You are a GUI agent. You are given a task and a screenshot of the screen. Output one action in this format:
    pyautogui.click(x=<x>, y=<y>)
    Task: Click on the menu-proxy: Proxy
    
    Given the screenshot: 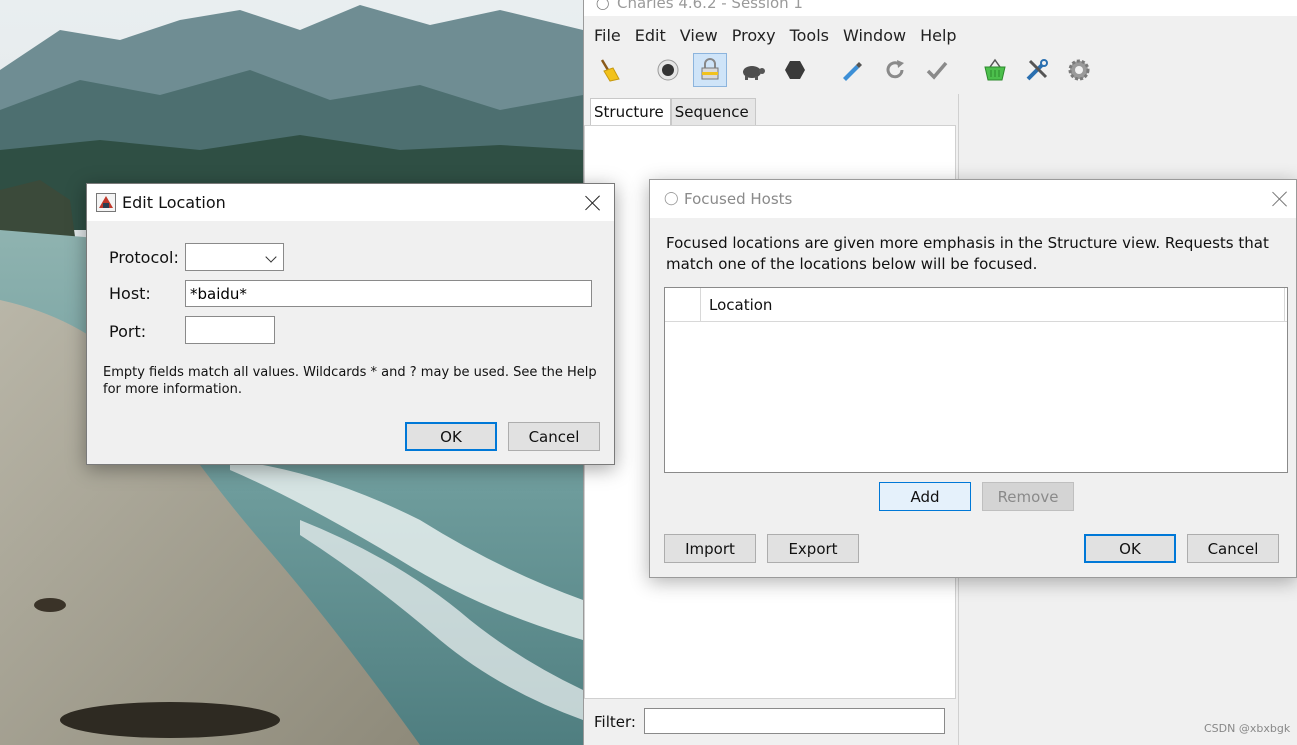 What is the action you would take?
    pyautogui.click(x=755, y=36)
    